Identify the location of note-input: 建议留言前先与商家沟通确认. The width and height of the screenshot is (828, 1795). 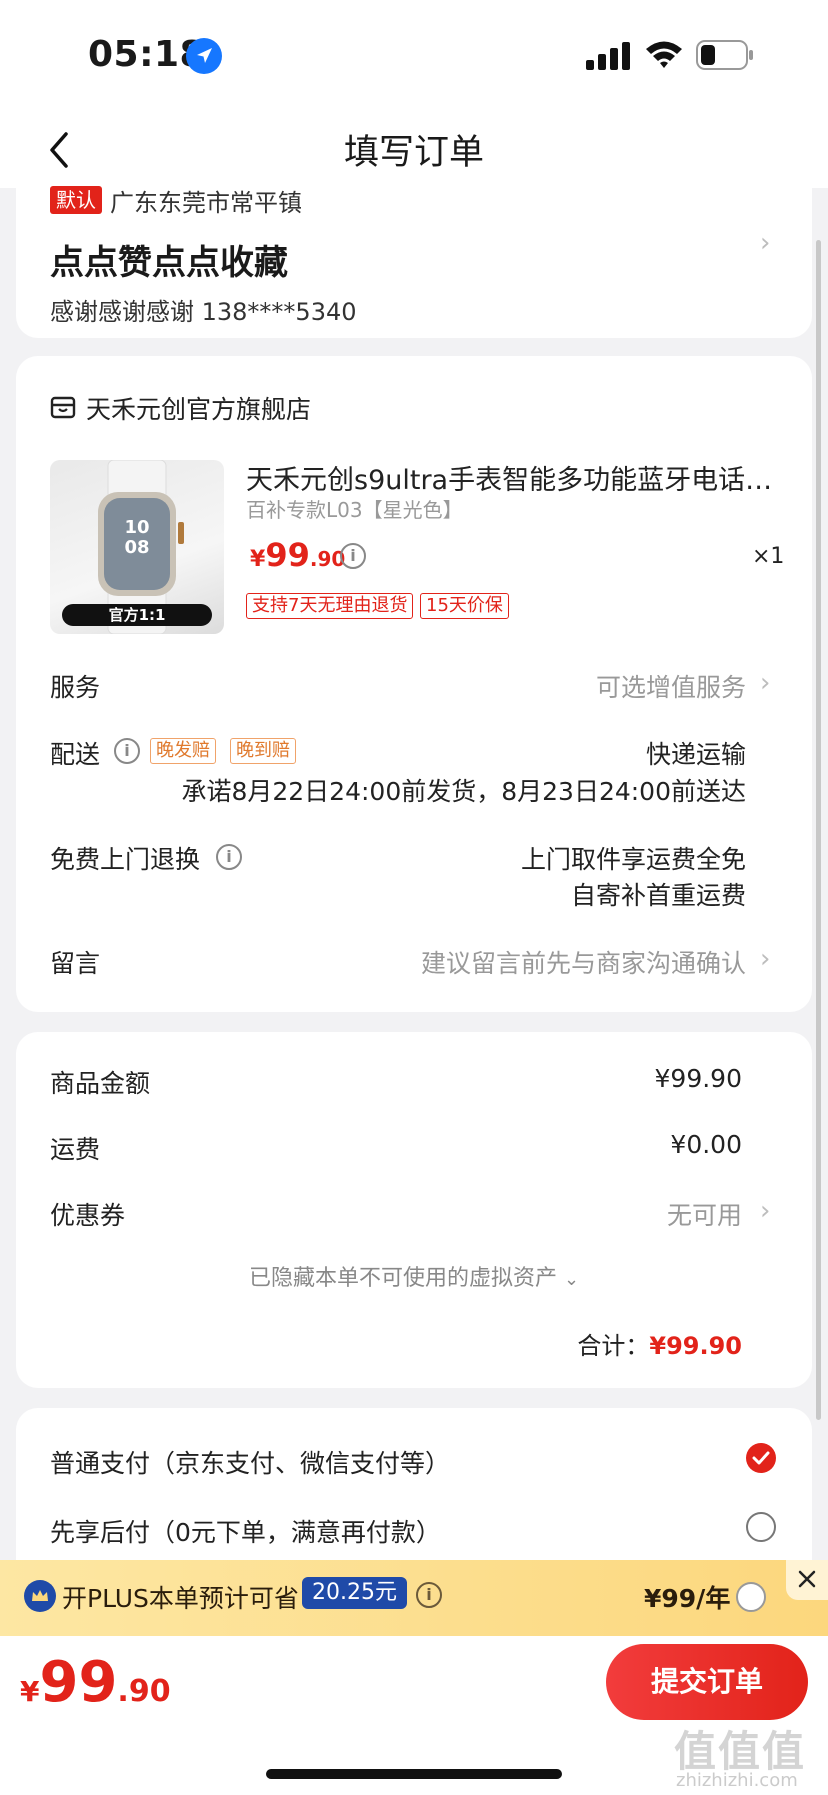
(543, 962).